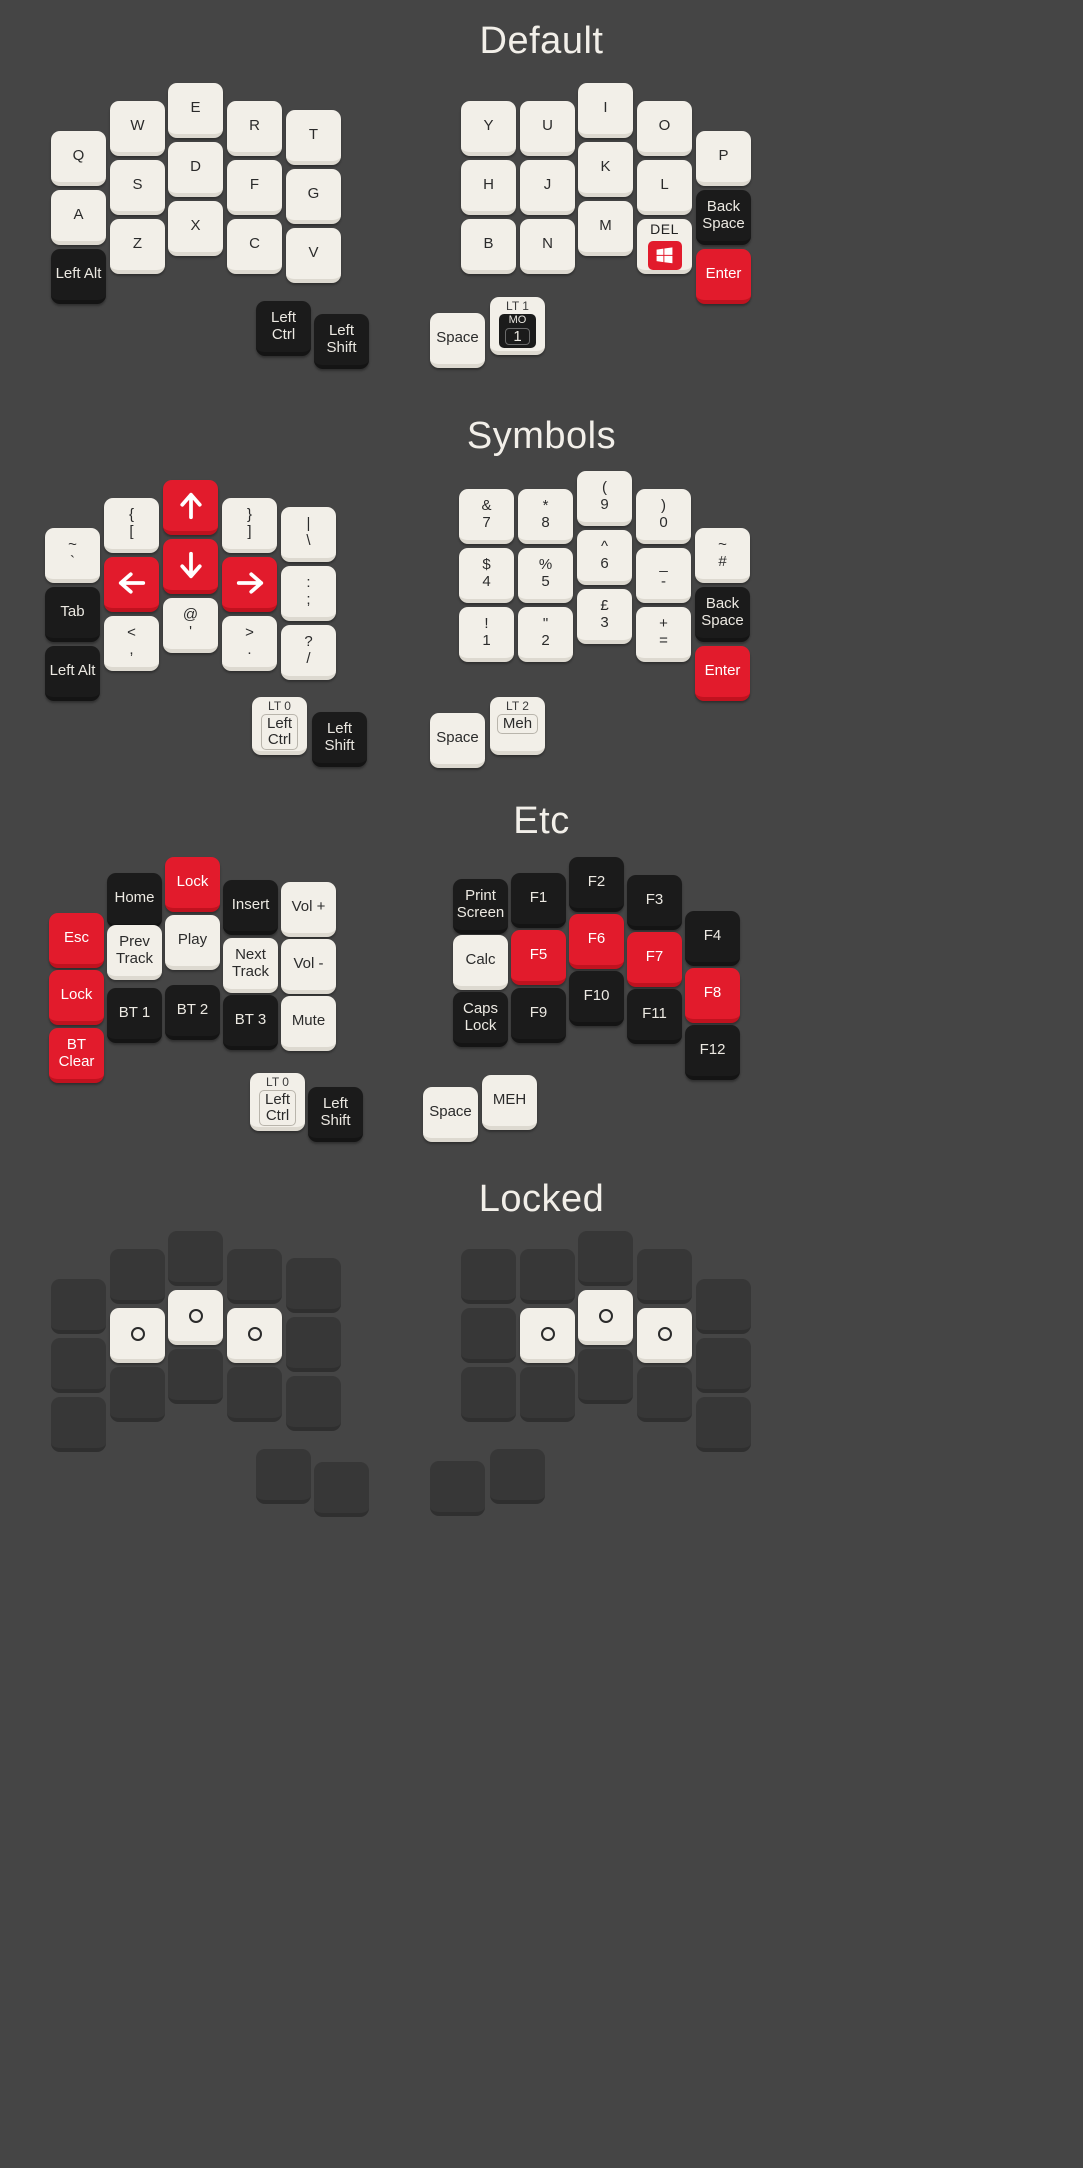 The height and width of the screenshot is (2168, 1083). What do you see at coordinates (547, 128) in the screenshot?
I see `key-u: U` at bounding box center [547, 128].